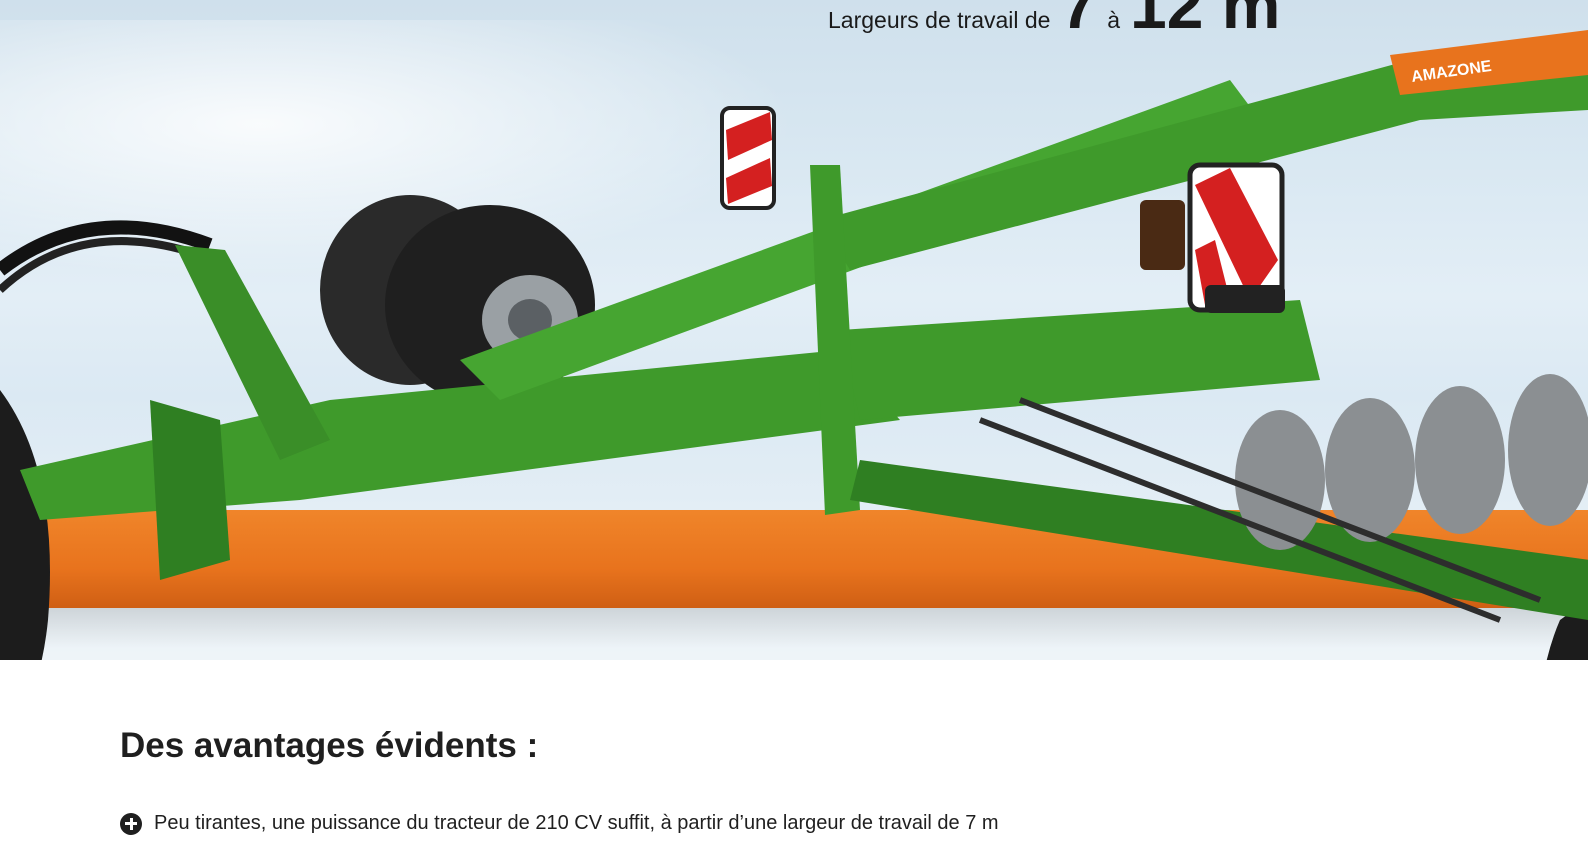 This screenshot has width=1588, height=855. I want to click on brand-logo: AMAZONE, so click(1451, 72).